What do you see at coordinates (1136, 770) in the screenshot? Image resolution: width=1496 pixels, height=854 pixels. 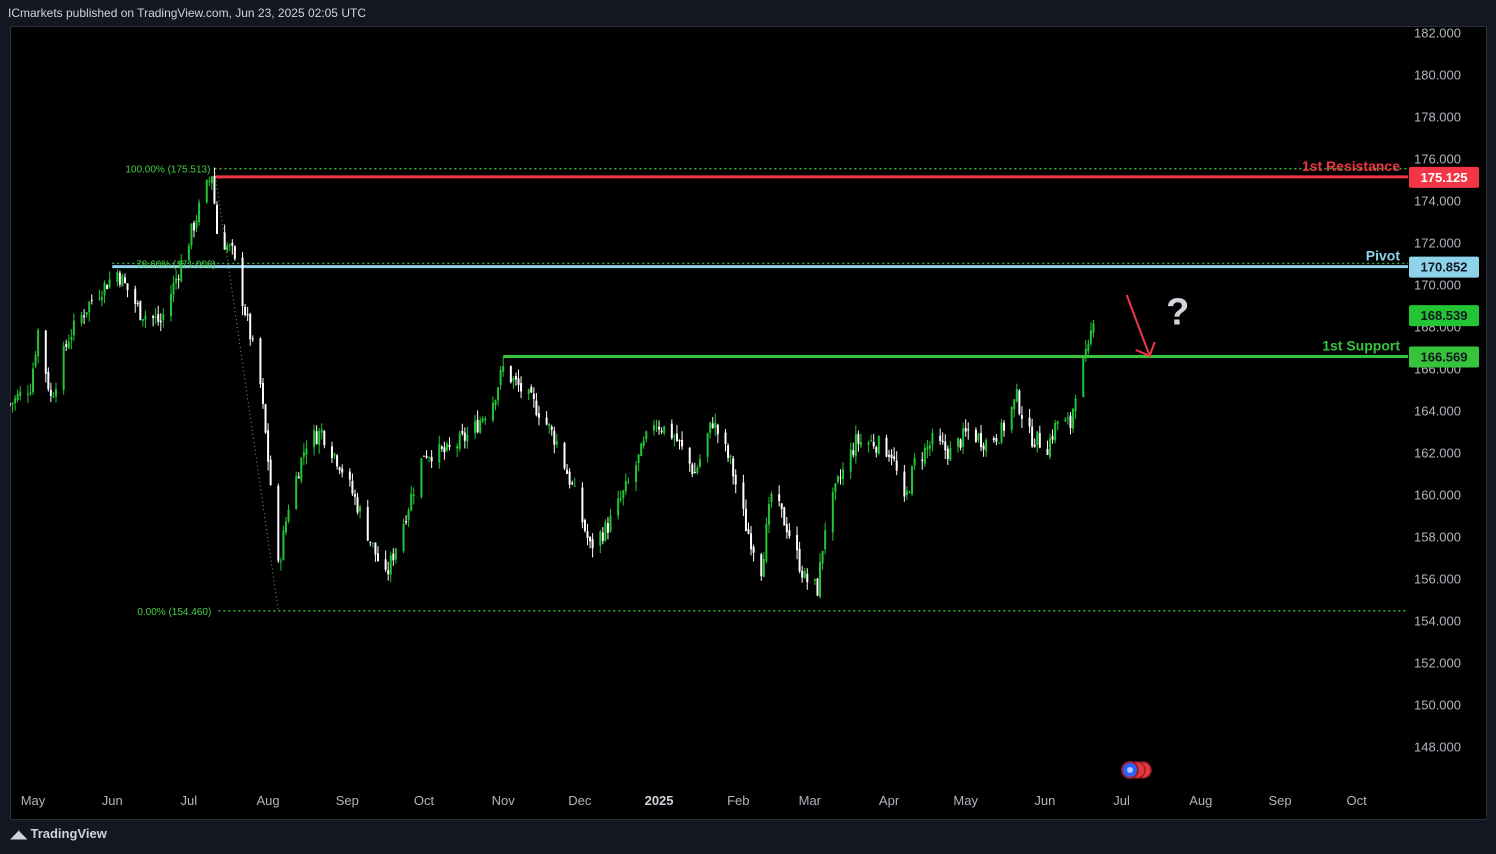 I see `events-indicator` at bounding box center [1136, 770].